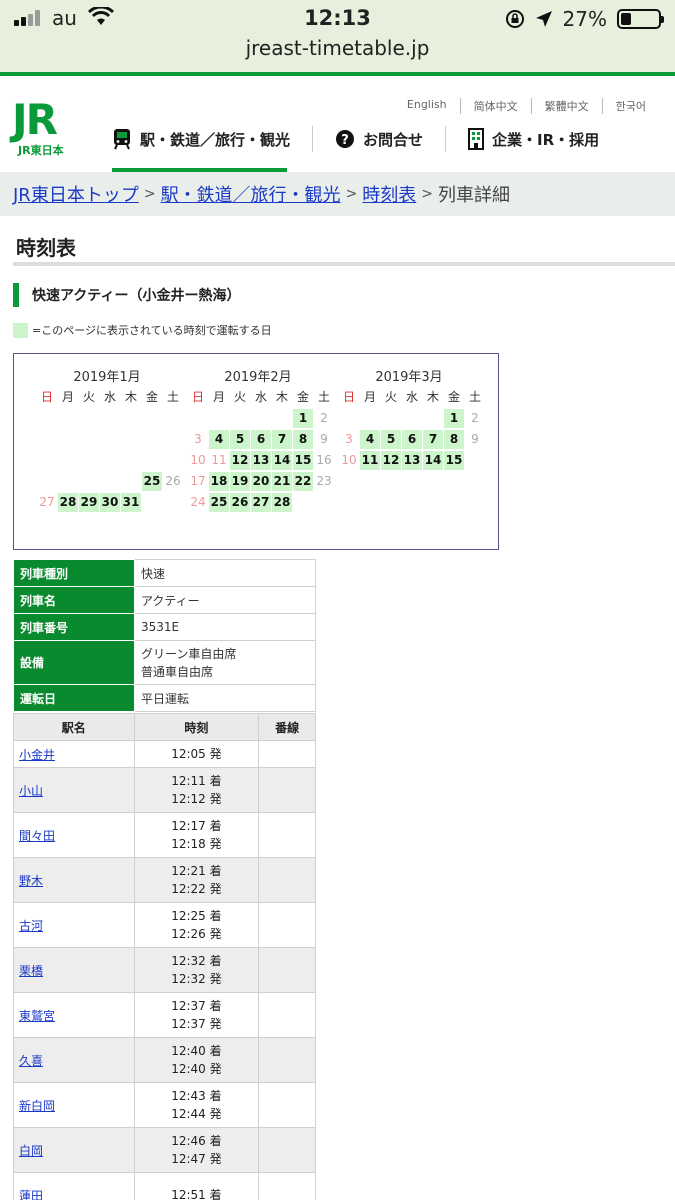  I want to click on calendar-day-operating: 11, so click(370, 460).